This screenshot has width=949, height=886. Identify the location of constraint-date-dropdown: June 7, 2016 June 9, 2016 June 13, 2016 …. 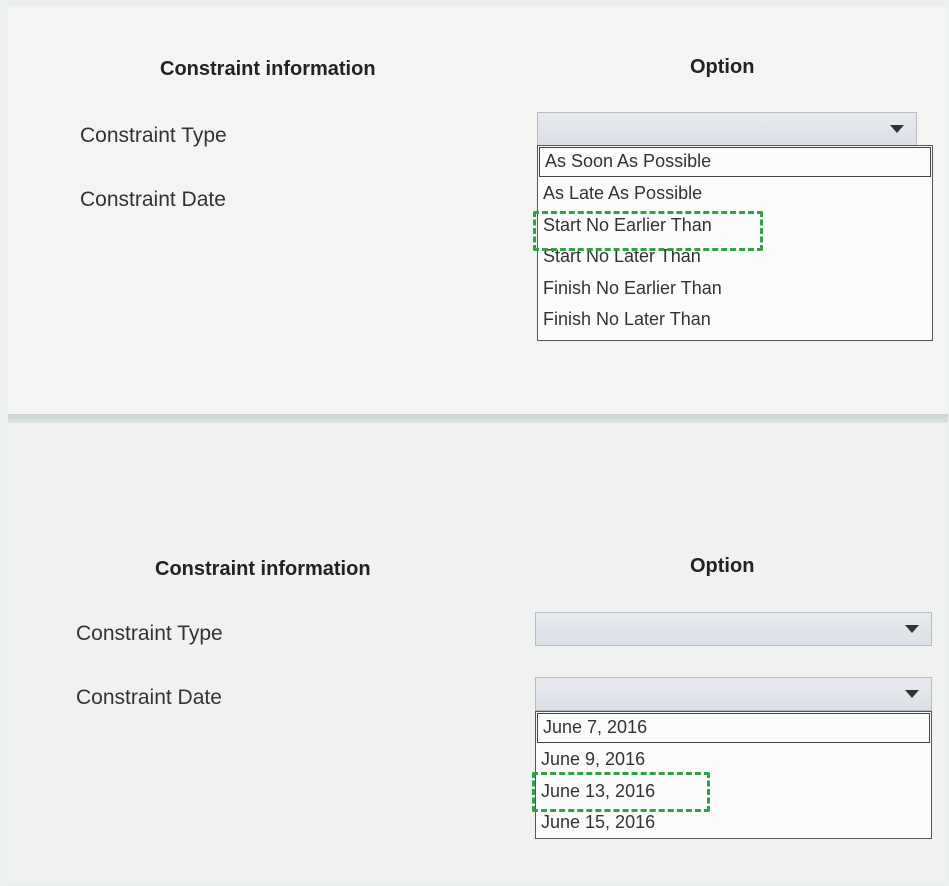
(733, 775).